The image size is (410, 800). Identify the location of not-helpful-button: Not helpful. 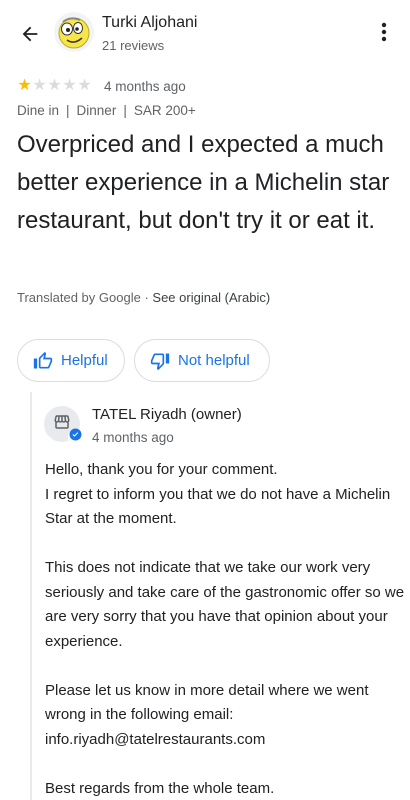
(202, 360).